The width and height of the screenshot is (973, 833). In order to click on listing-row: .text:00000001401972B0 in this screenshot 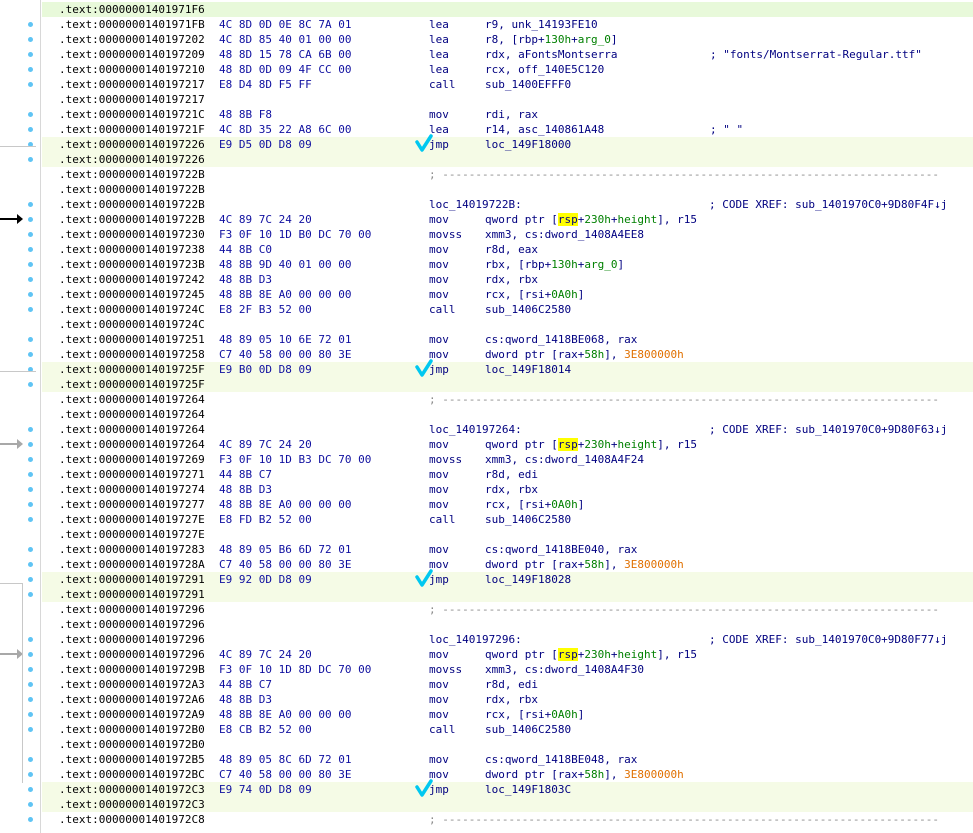, I will do `click(507, 744)`.